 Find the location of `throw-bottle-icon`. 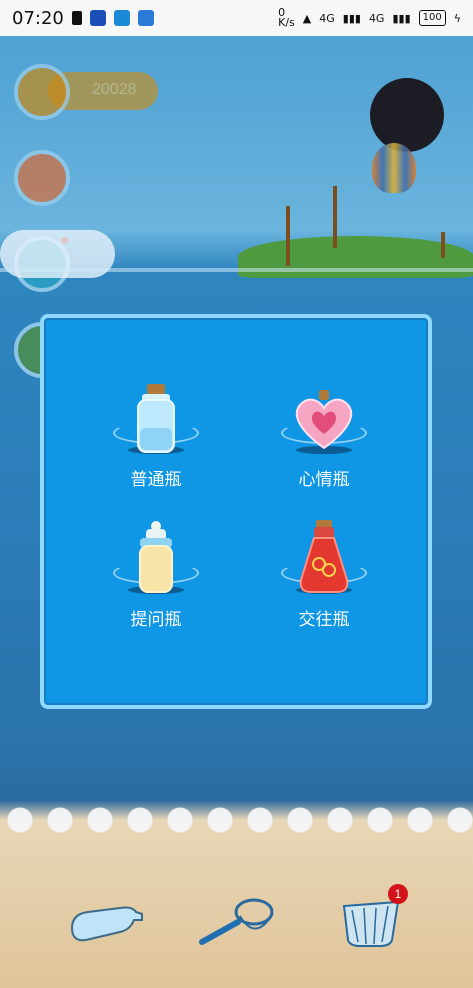

throw-bottle-icon is located at coordinates (106, 922).